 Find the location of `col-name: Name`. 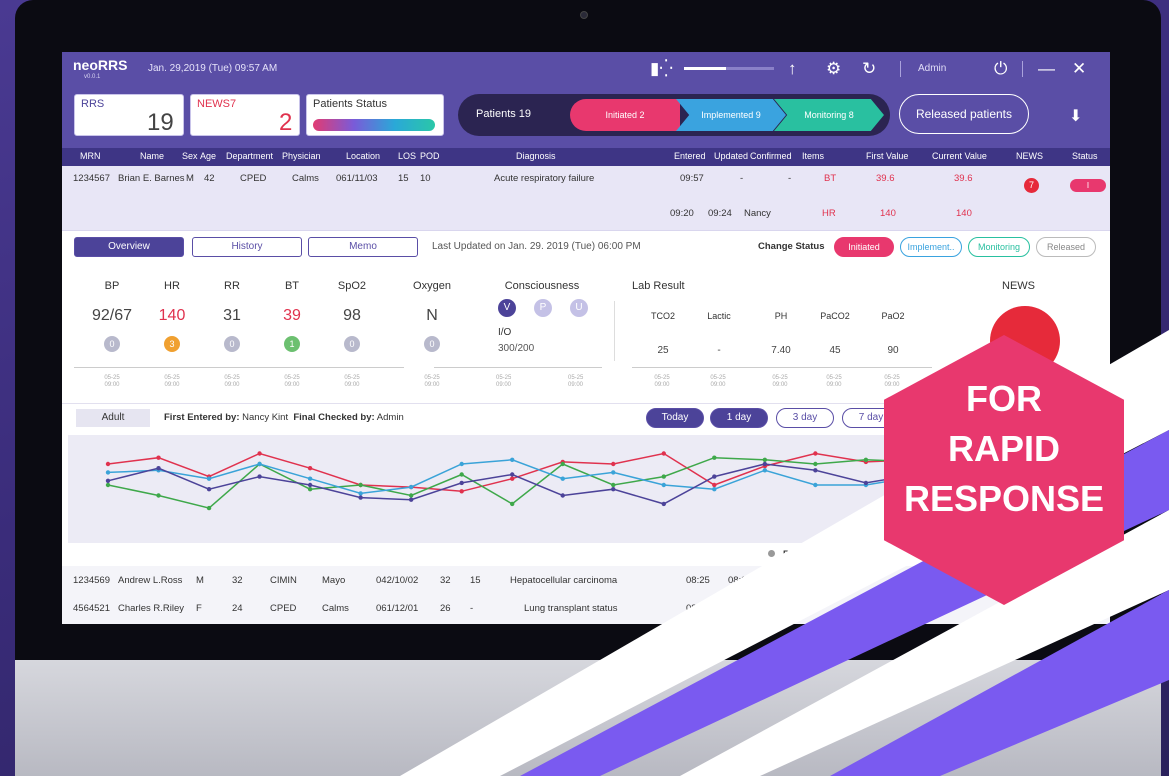

col-name: Name is located at coordinates (152, 156).